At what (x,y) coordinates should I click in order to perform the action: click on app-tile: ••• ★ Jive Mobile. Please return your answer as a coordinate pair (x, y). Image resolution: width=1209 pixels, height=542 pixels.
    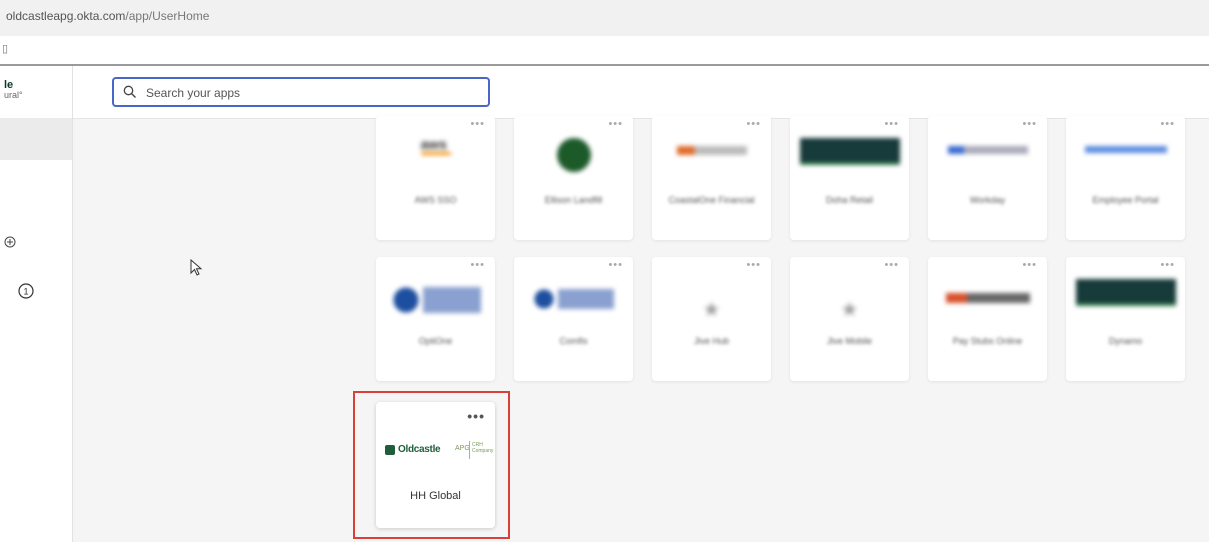
    Looking at the image, I should click on (849, 319).